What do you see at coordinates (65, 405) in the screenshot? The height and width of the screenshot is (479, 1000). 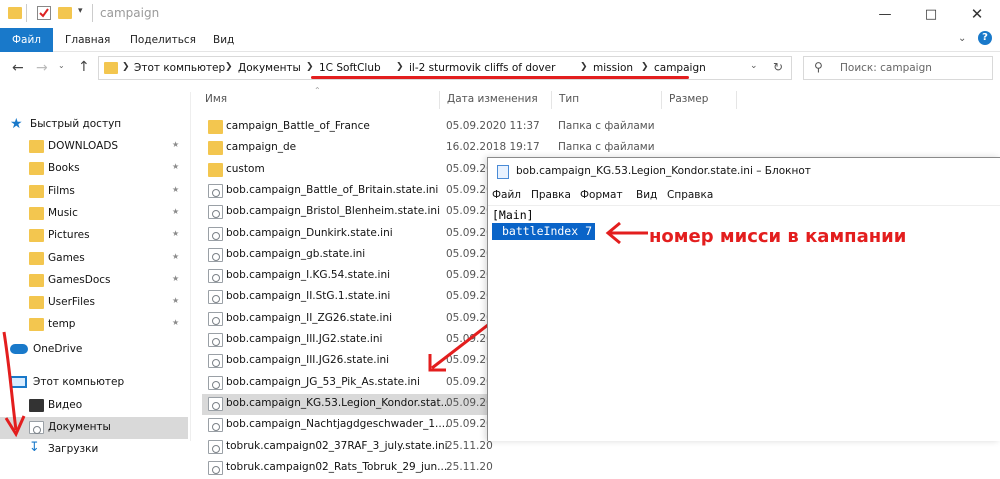 I see `nav-label: Видео` at bounding box center [65, 405].